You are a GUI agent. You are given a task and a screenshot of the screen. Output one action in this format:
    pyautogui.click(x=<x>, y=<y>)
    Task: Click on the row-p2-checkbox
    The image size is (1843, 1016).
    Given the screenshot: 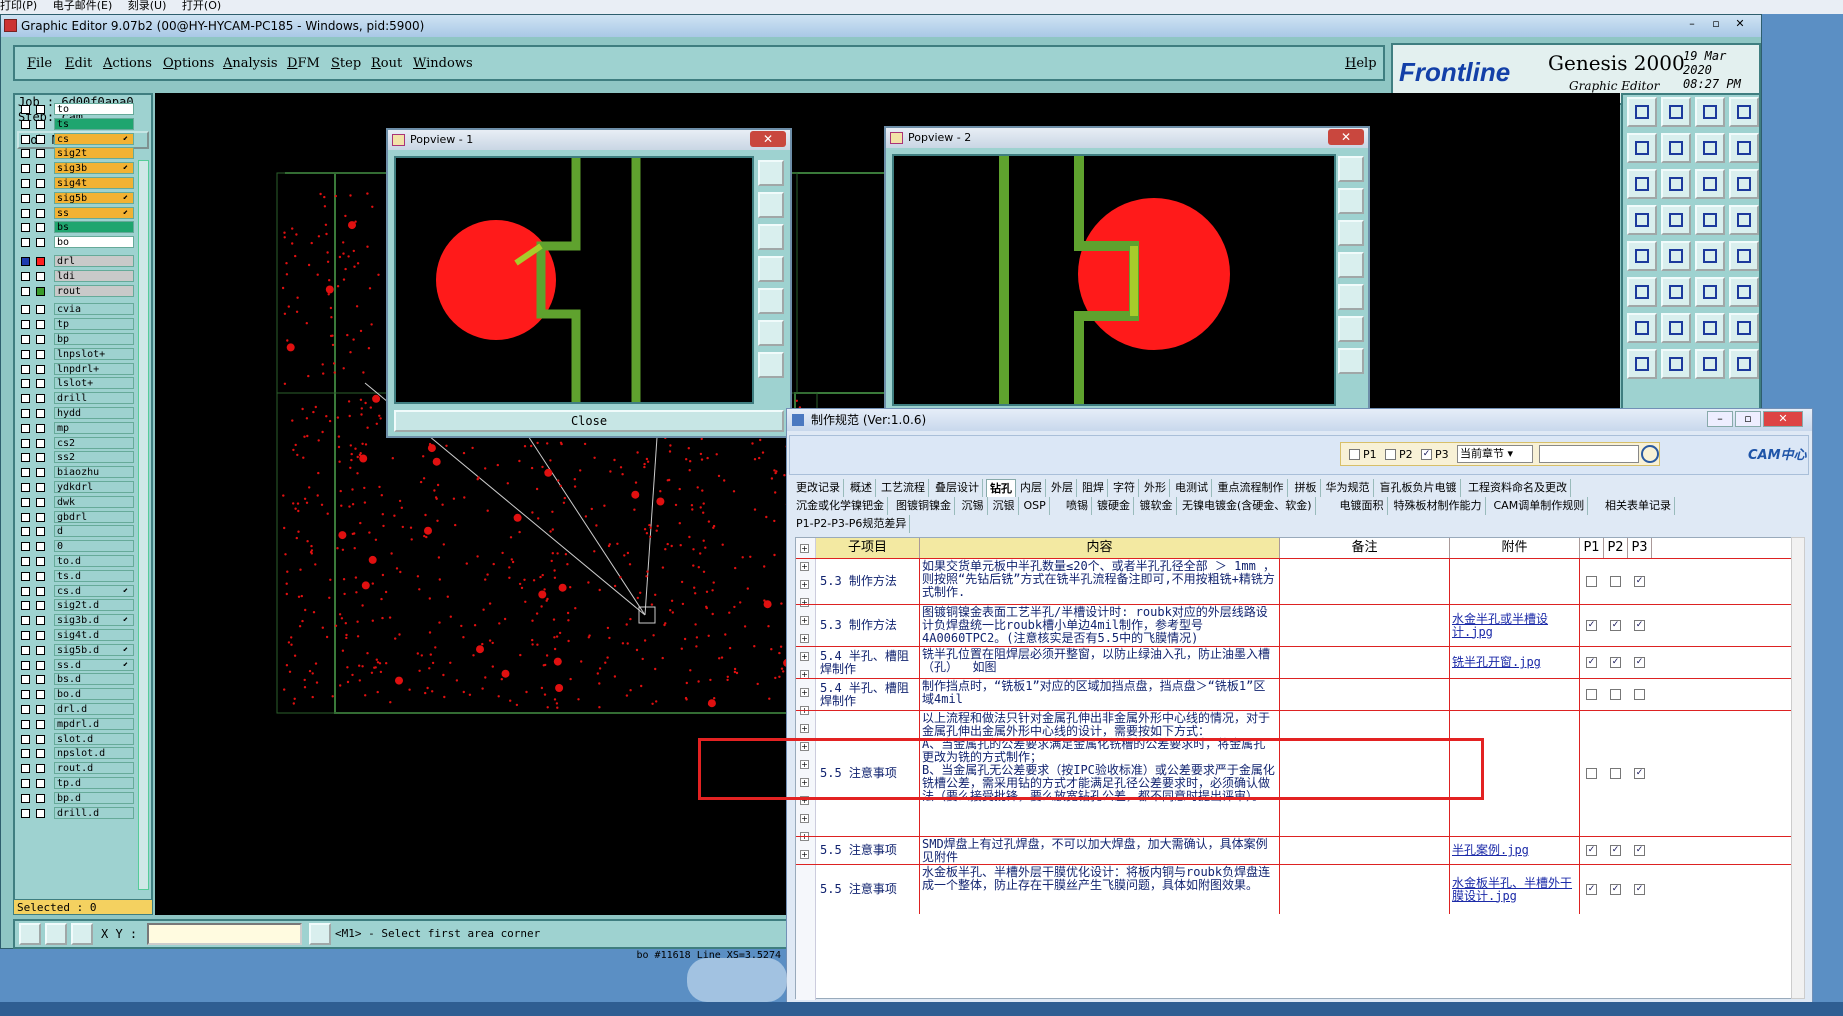 What is the action you would take?
    pyautogui.click(x=1615, y=773)
    